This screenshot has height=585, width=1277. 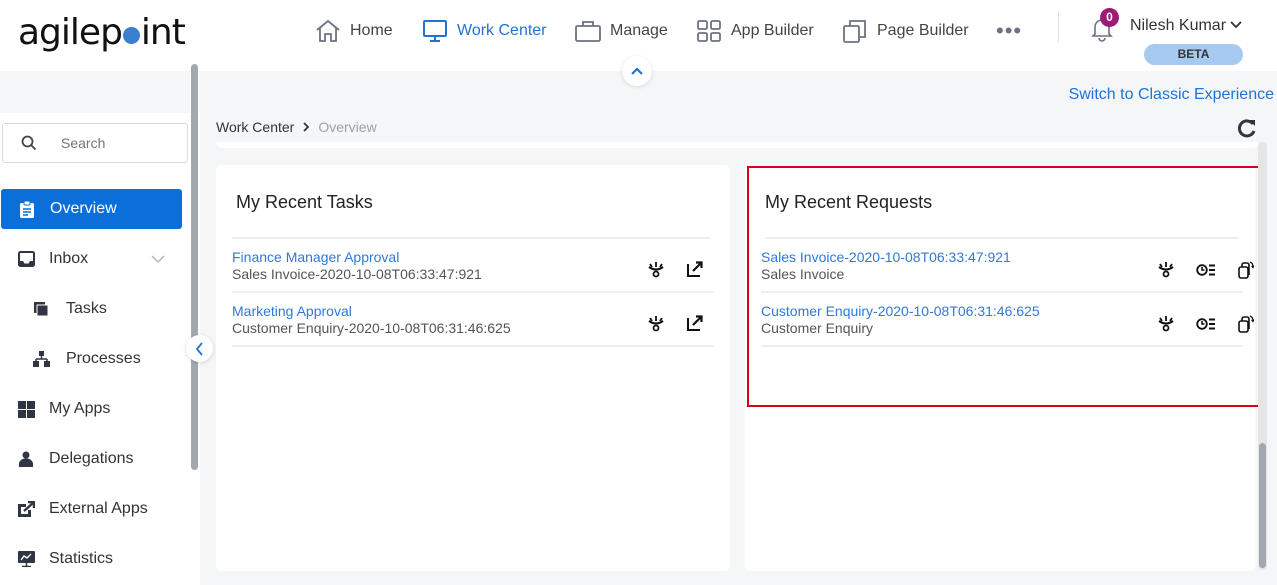 What do you see at coordinates (737, 145) in the screenshot?
I see `content-top-strip` at bounding box center [737, 145].